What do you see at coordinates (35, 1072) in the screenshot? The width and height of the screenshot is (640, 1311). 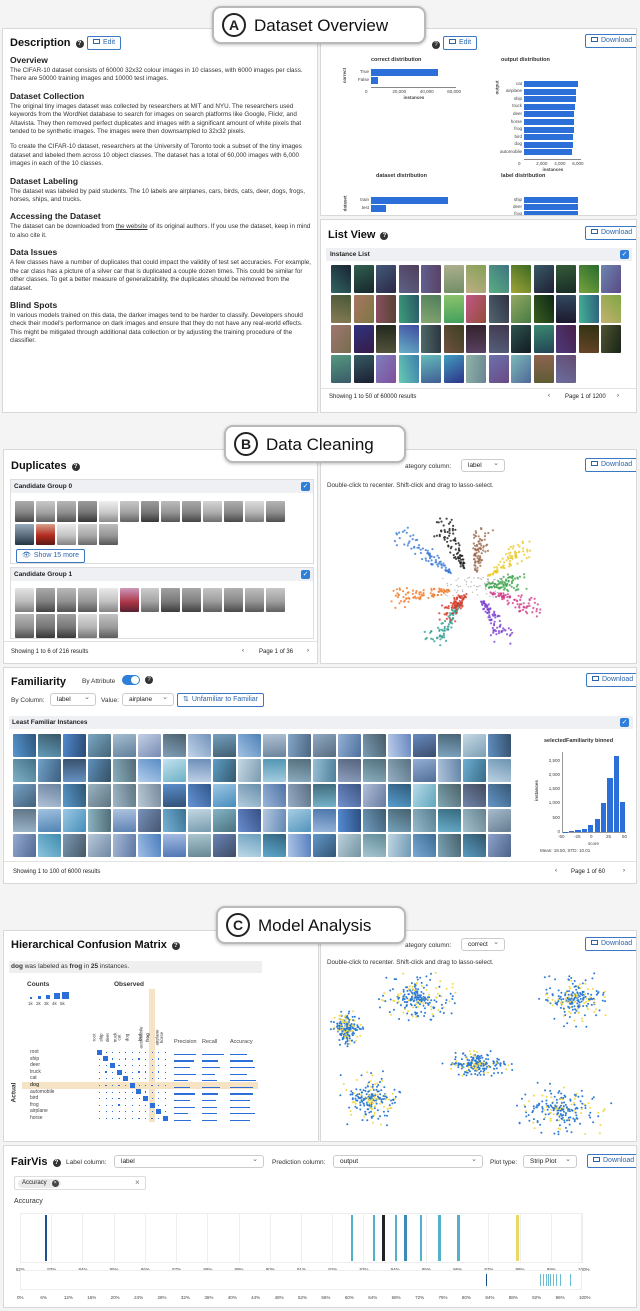 I see `row-label: truck` at bounding box center [35, 1072].